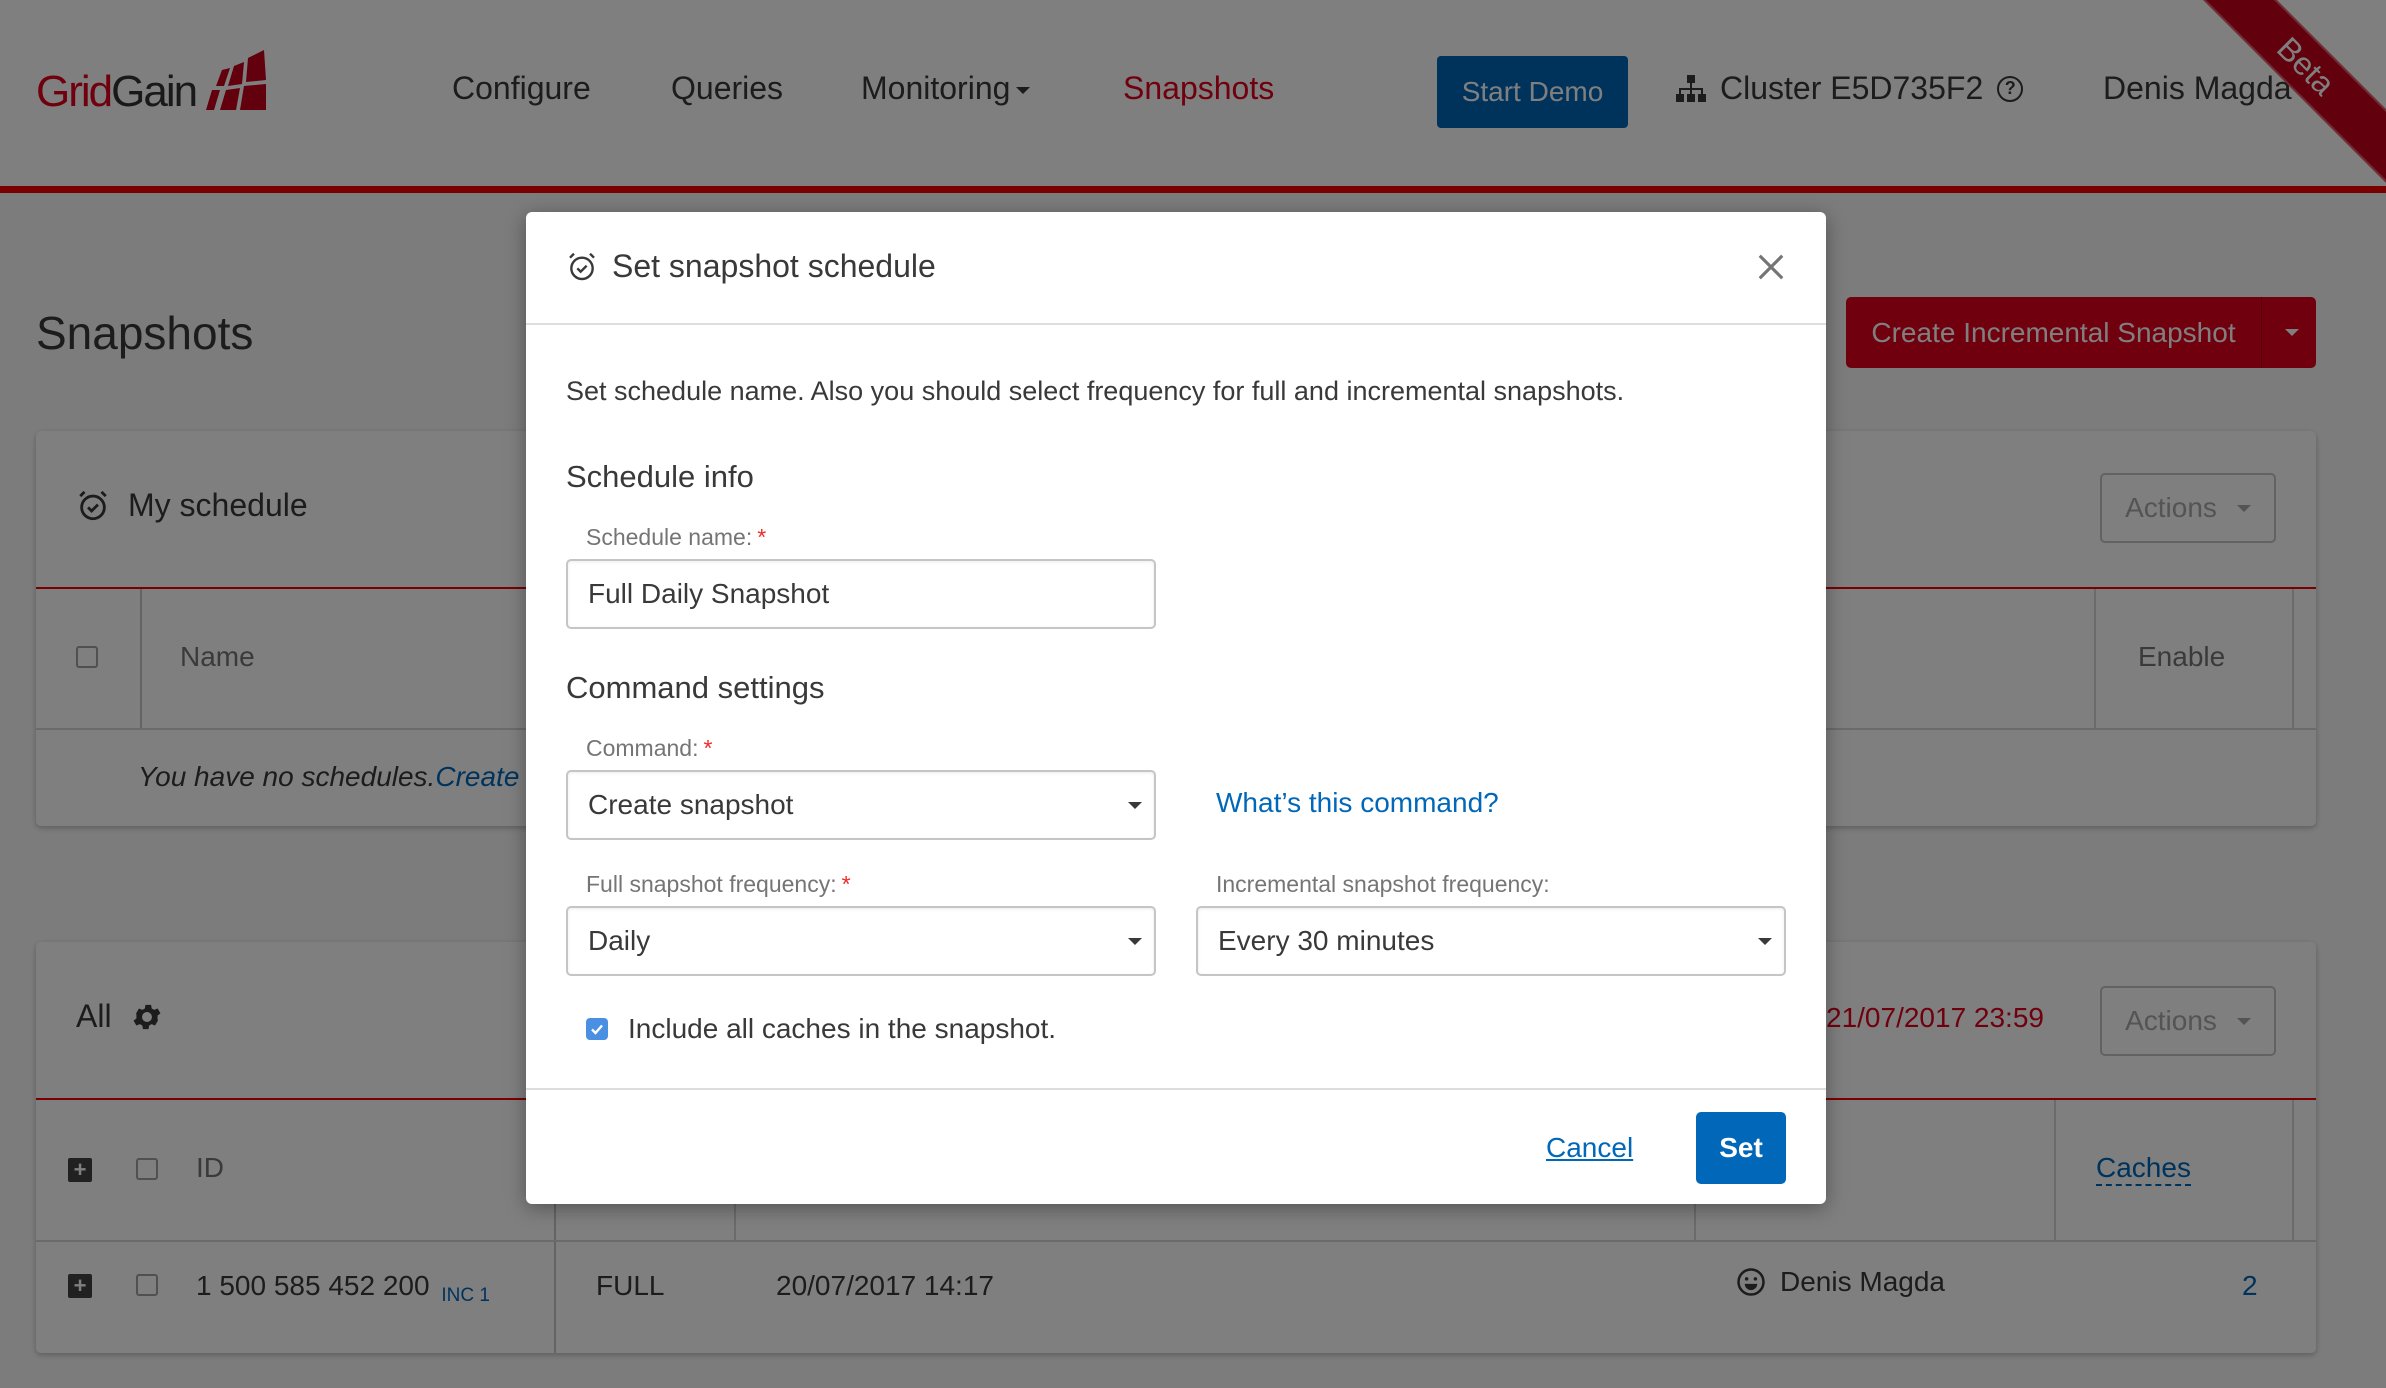  I want to click on incremental-frequency-select: Every 30 minutes, so click(1491, 941).